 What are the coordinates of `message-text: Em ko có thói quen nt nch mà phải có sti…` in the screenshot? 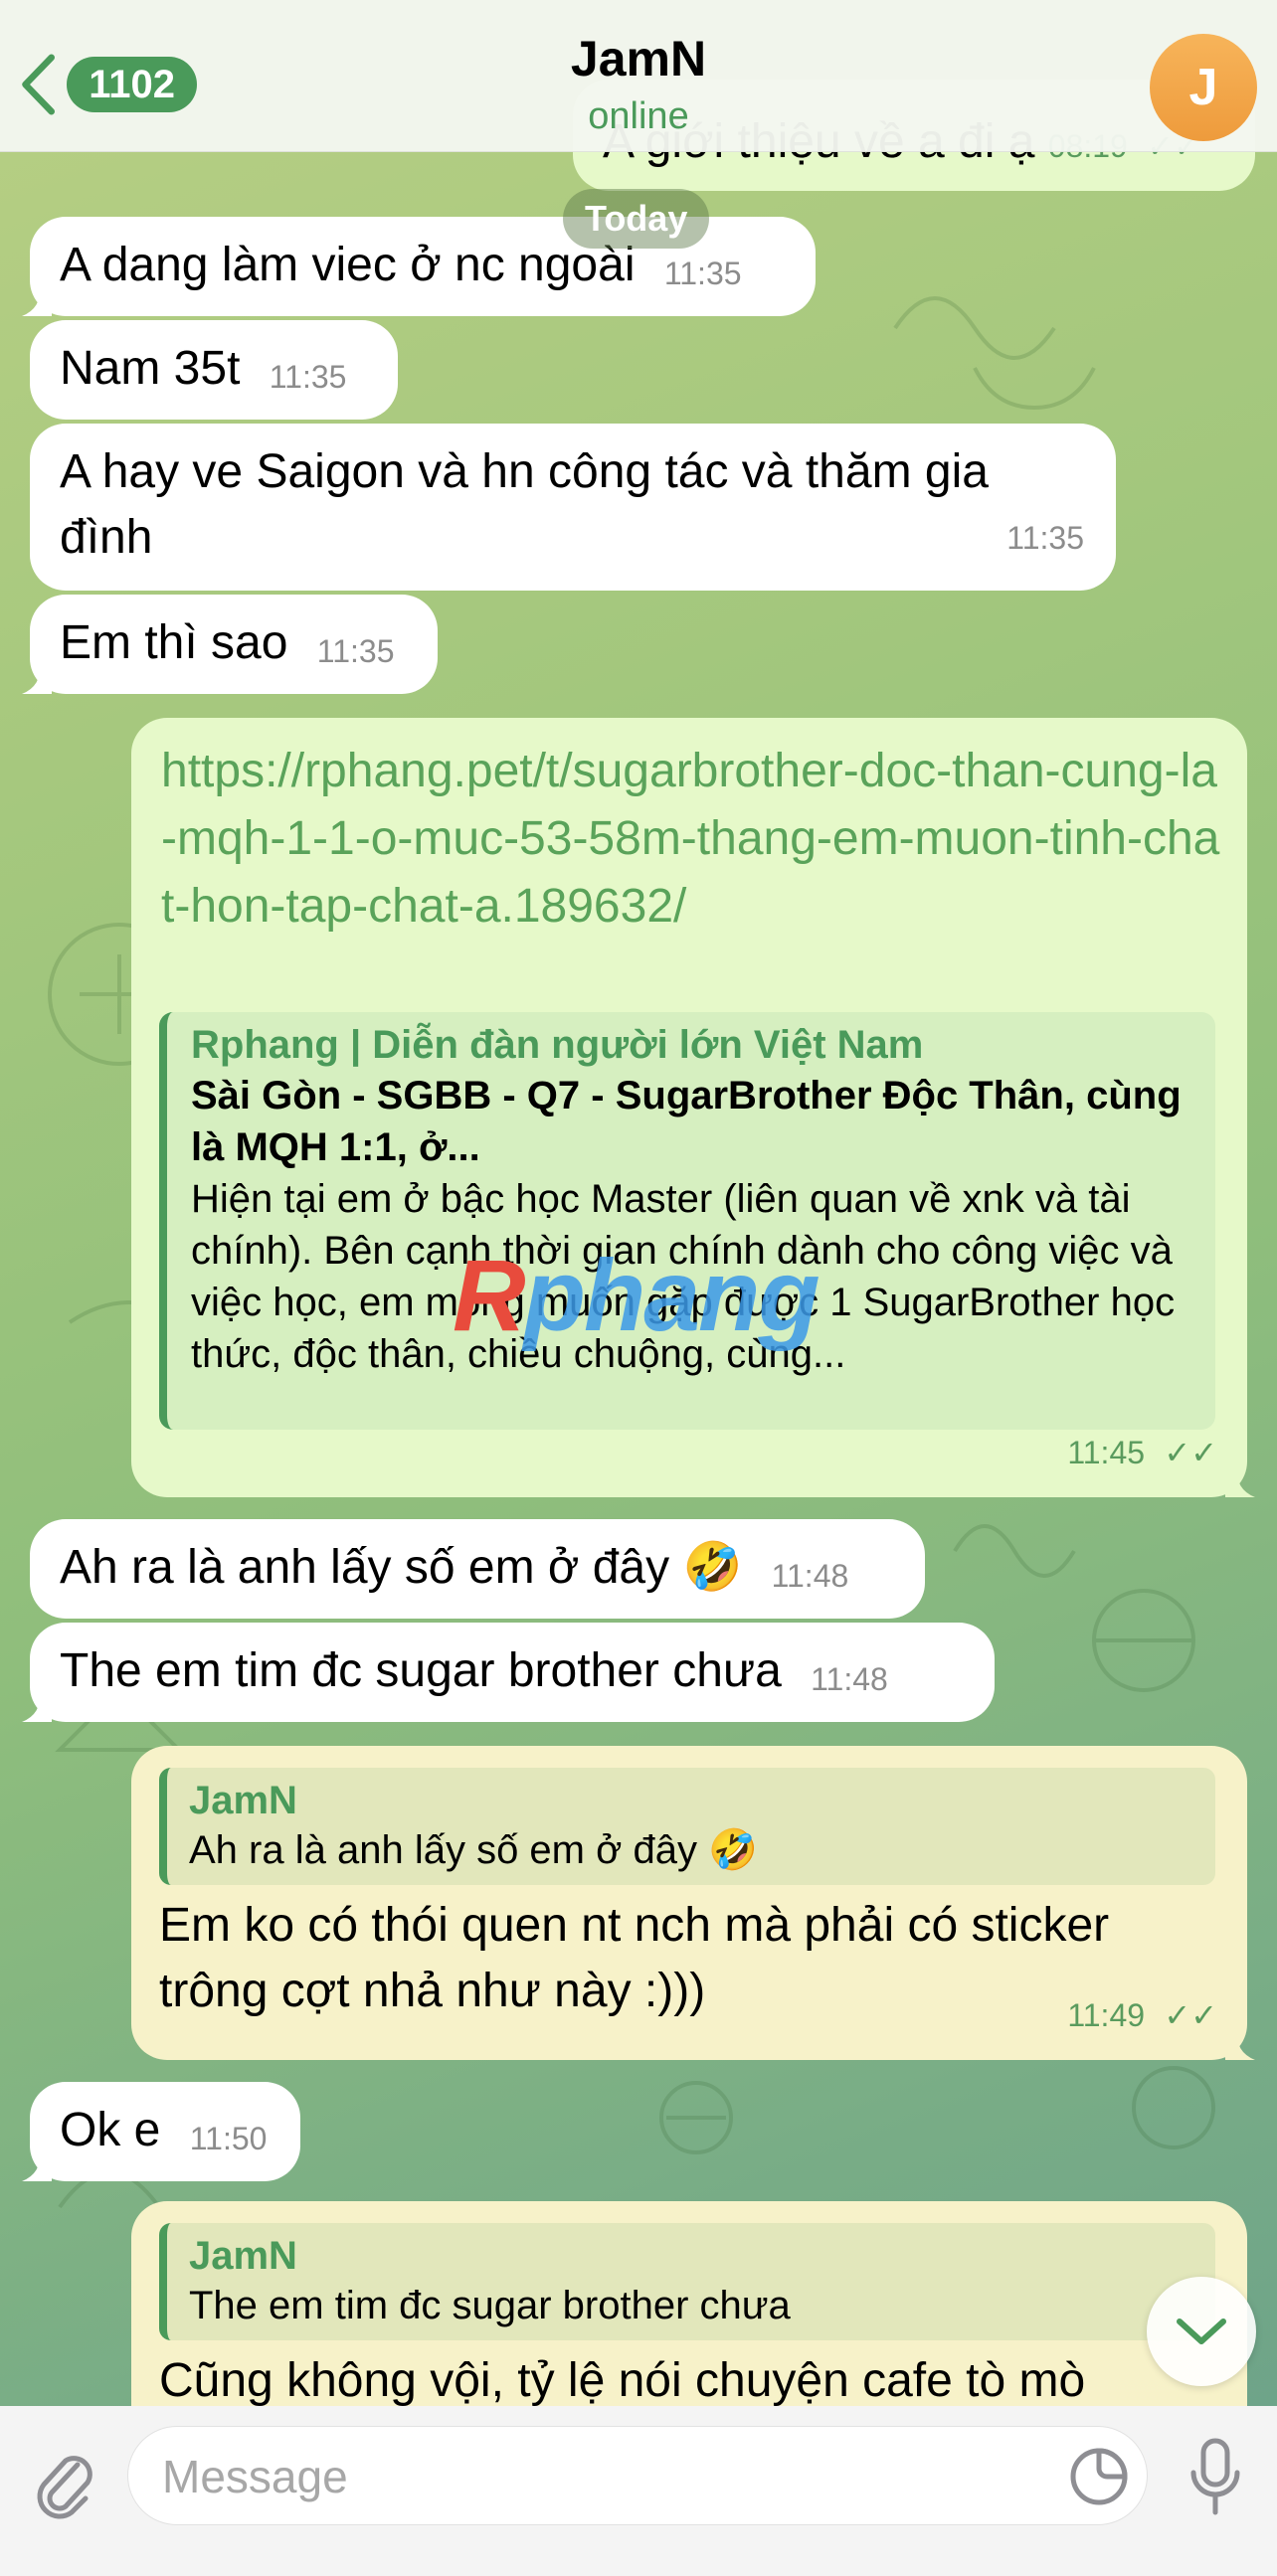 It's located at (634, 1958).